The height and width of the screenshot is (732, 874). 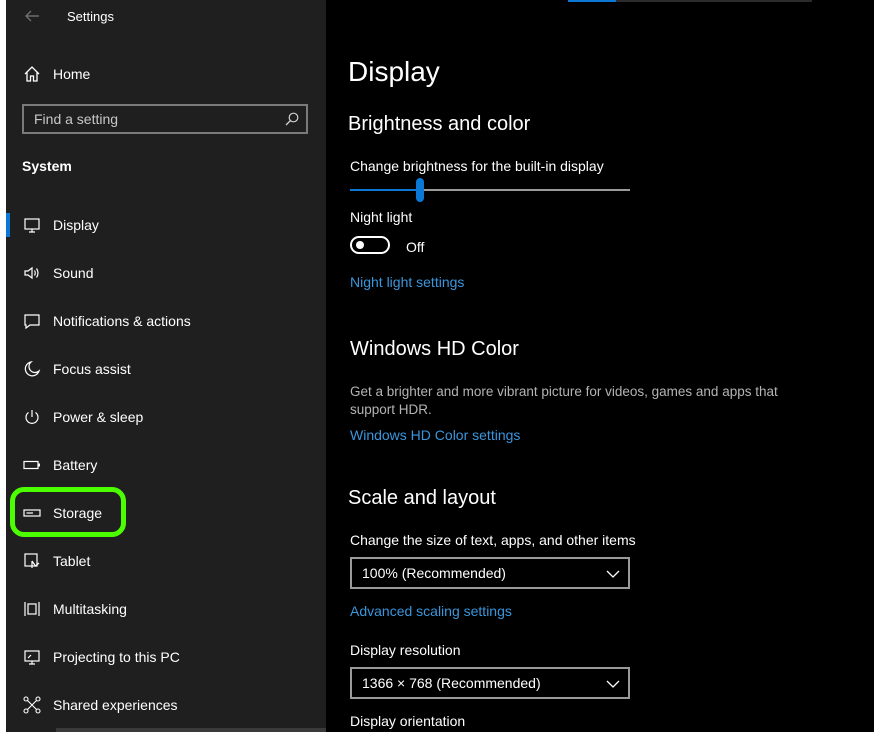 I want to click on monitor-icon, so click(x=32, y=225).